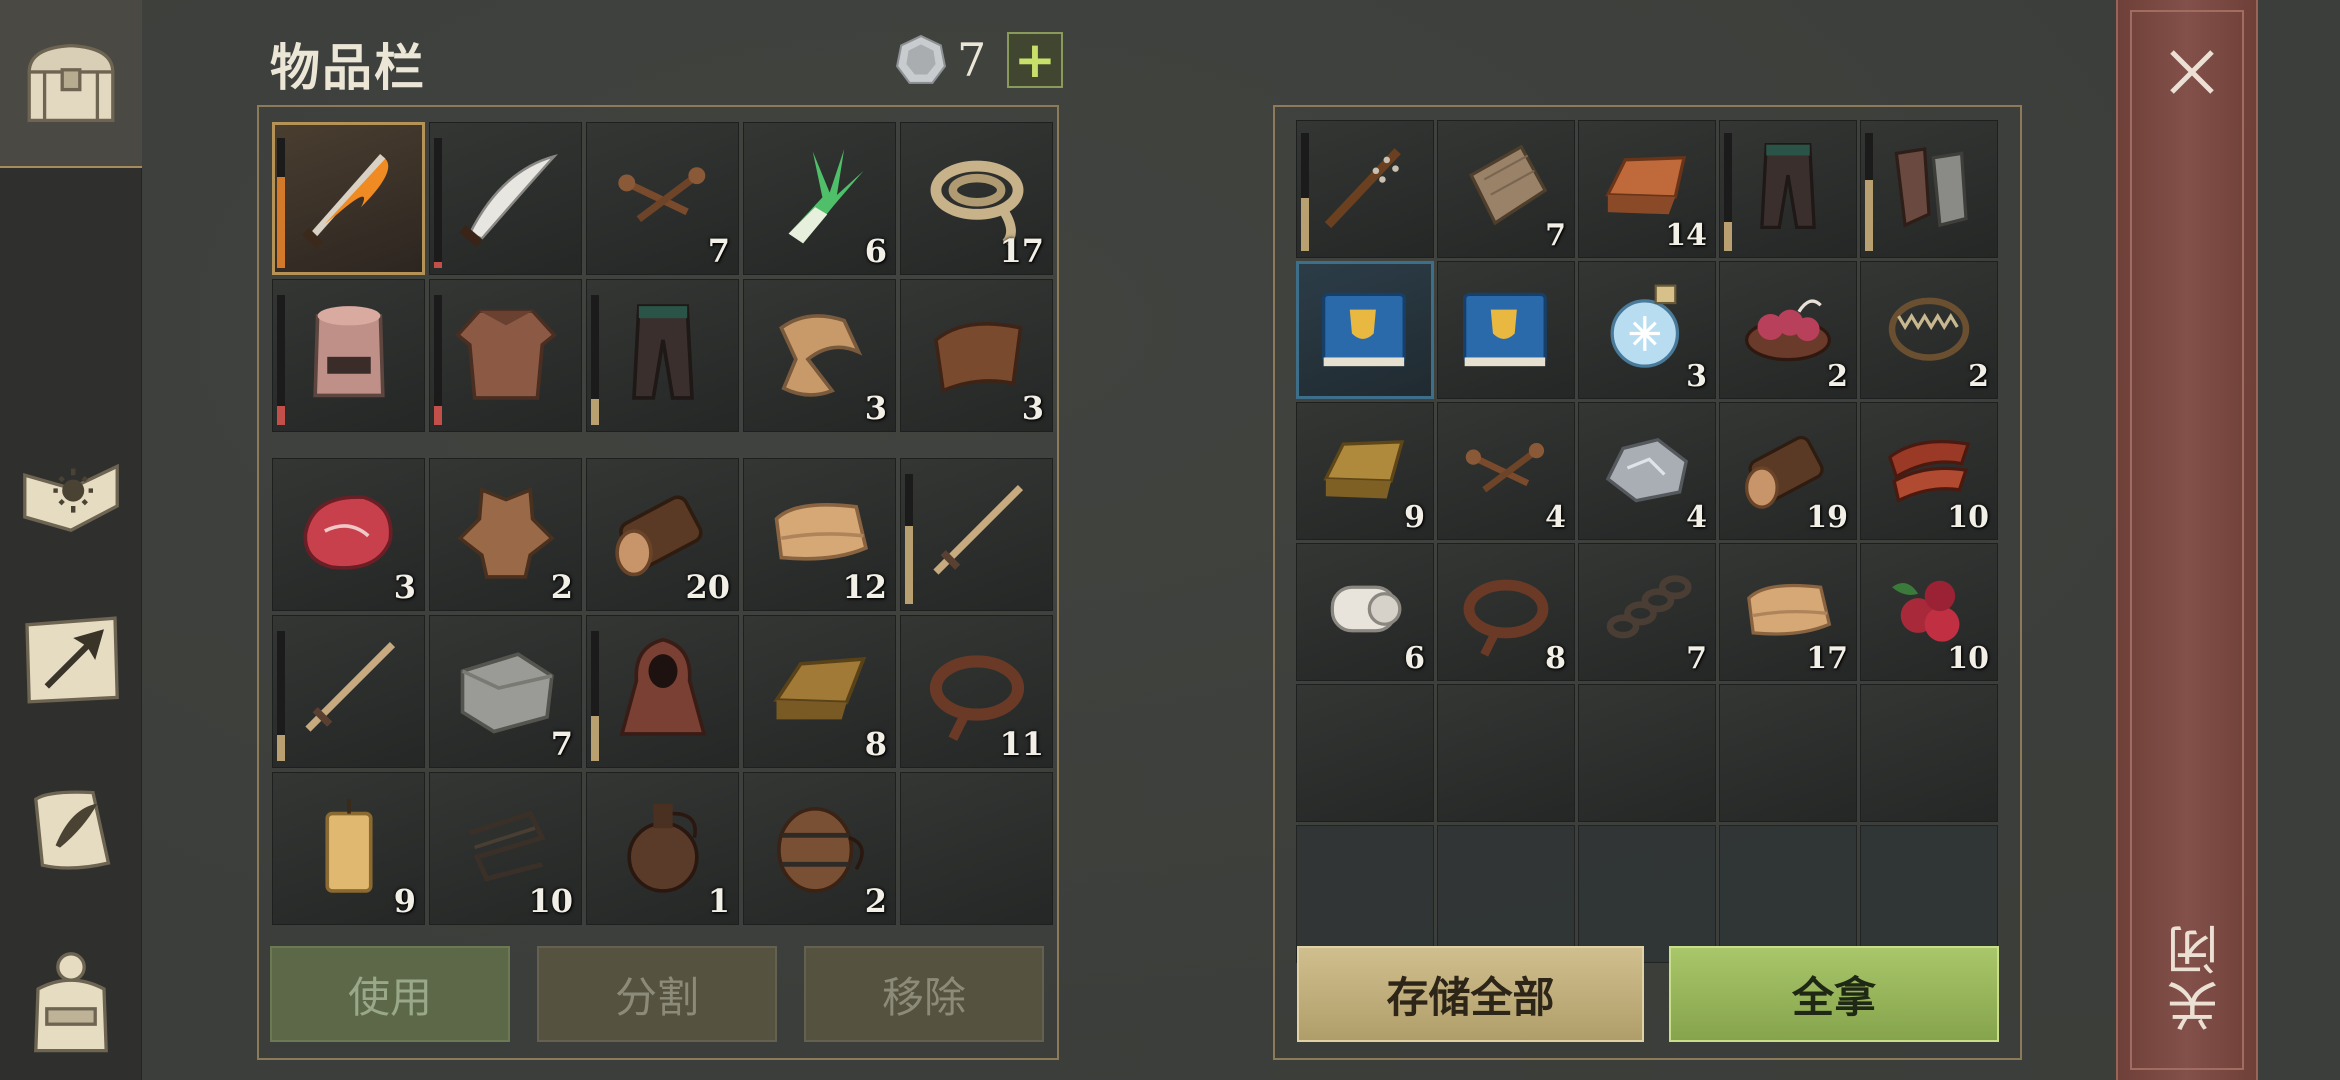 The height and width of the screenshot is (1080, 2340). What do you see at coordinates (1834, 994) in the screenshot?
I see `take-all-button: 全拿` at bounding box center [1834, 994].